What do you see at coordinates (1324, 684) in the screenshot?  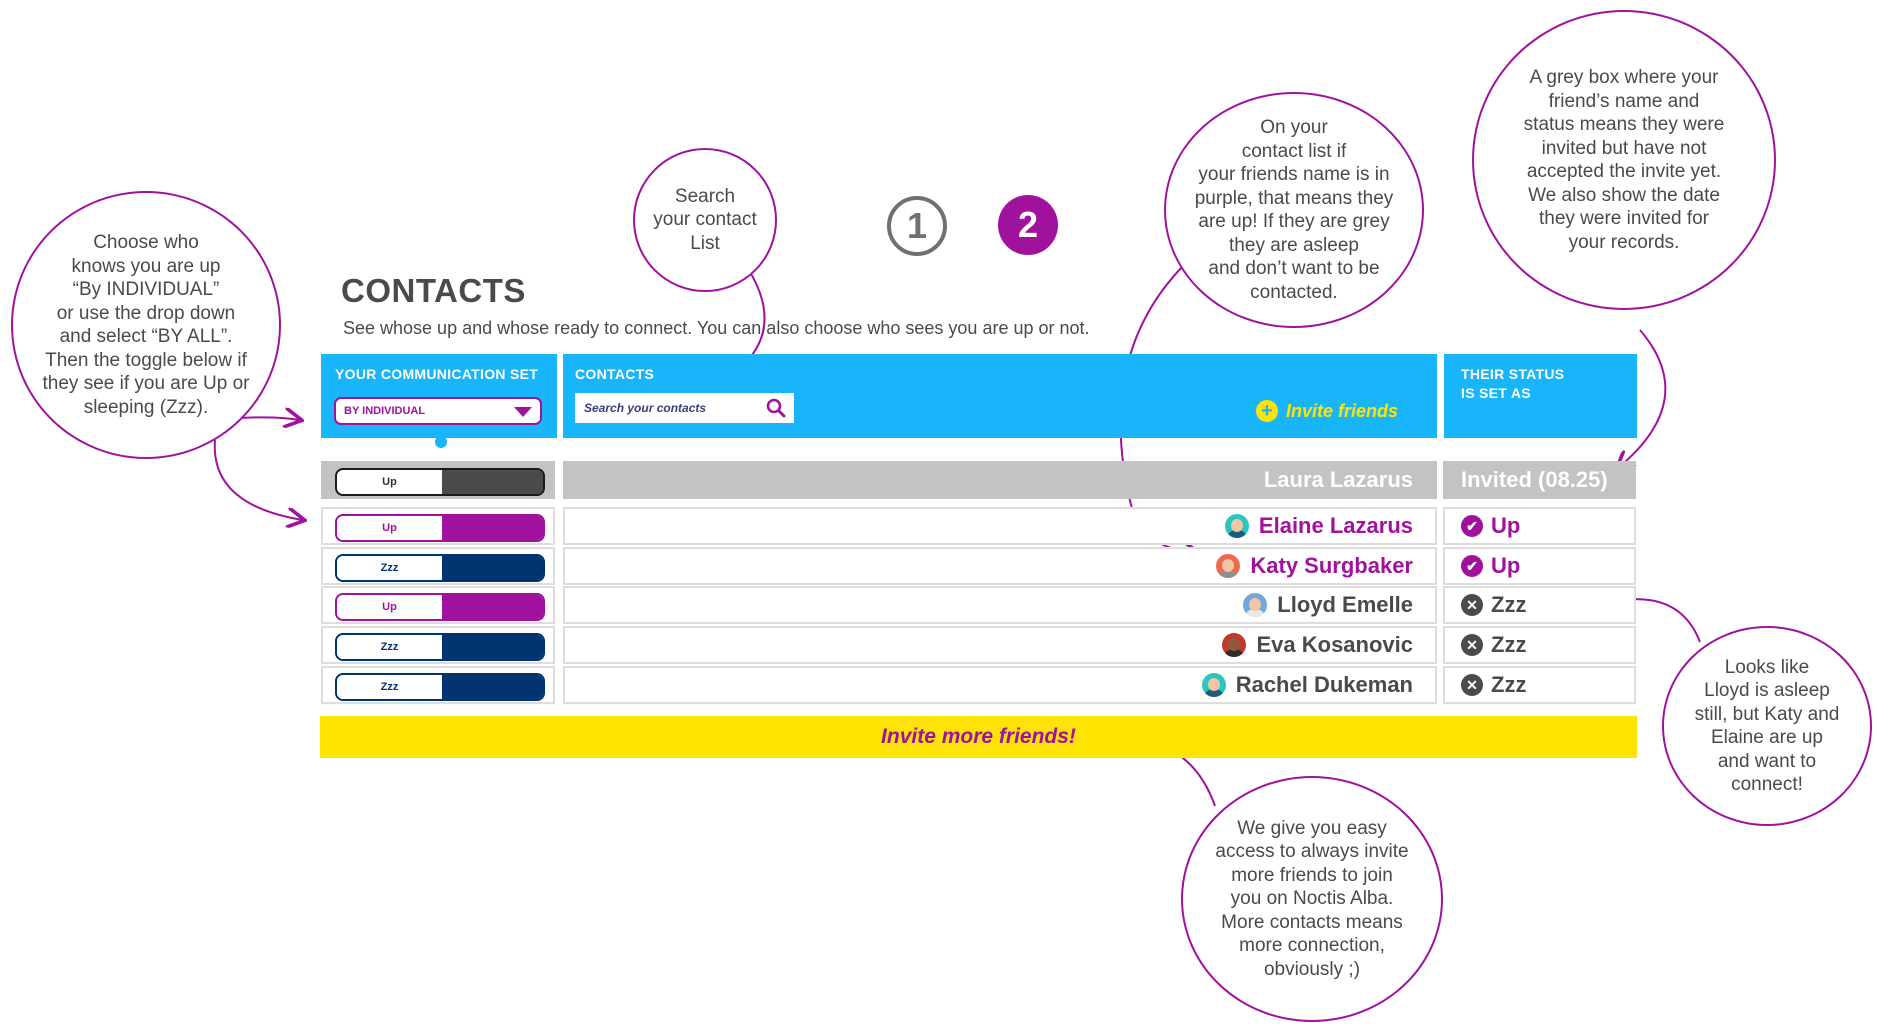 I see `contact-name: Rachel Dukeman` at bounding box center [1324, 684].